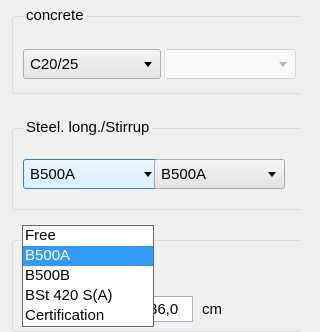 This screenshot has height=332, width=320. I want to click on dropdown-option-b500b: B500B, so click(88, 276).